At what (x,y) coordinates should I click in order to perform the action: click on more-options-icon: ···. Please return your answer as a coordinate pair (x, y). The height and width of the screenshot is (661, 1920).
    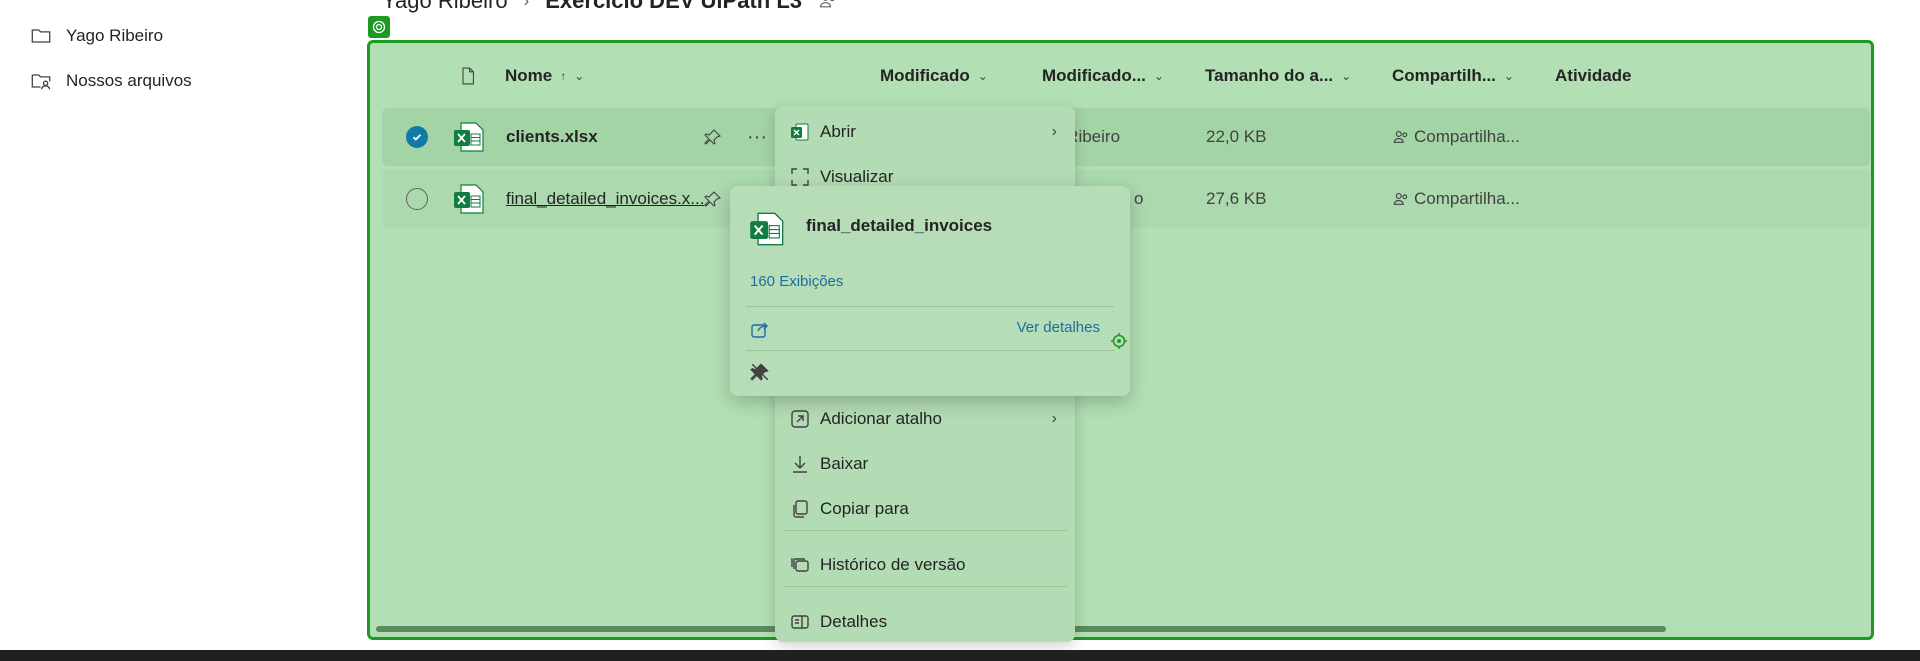
    Looking at the image, I should click on (757, 137).